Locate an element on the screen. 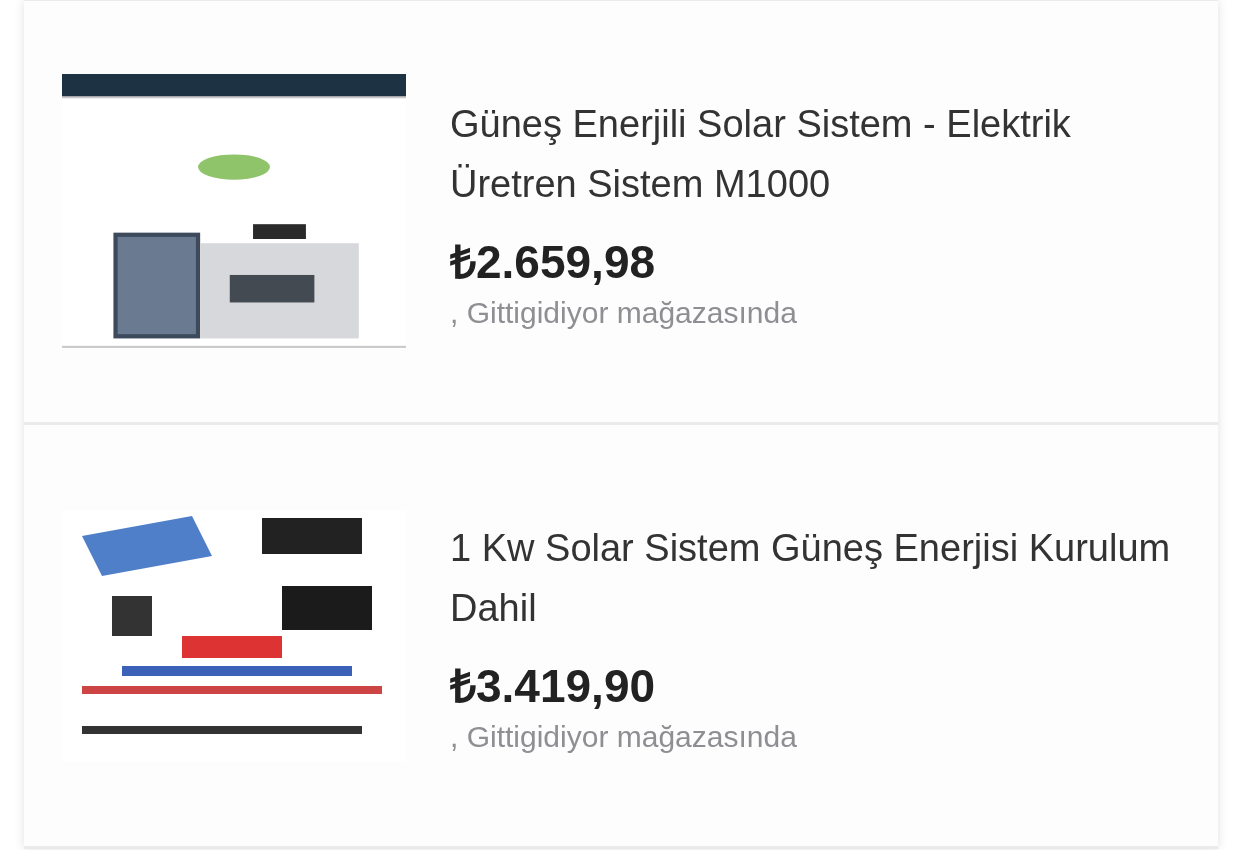 Image resolution: width=1242 pixels, height=850 pixels. product-title: 1 Kw Solar Sistem Güneş Enerjisi Kurulum Dahil is located at coordinates (814, 577).